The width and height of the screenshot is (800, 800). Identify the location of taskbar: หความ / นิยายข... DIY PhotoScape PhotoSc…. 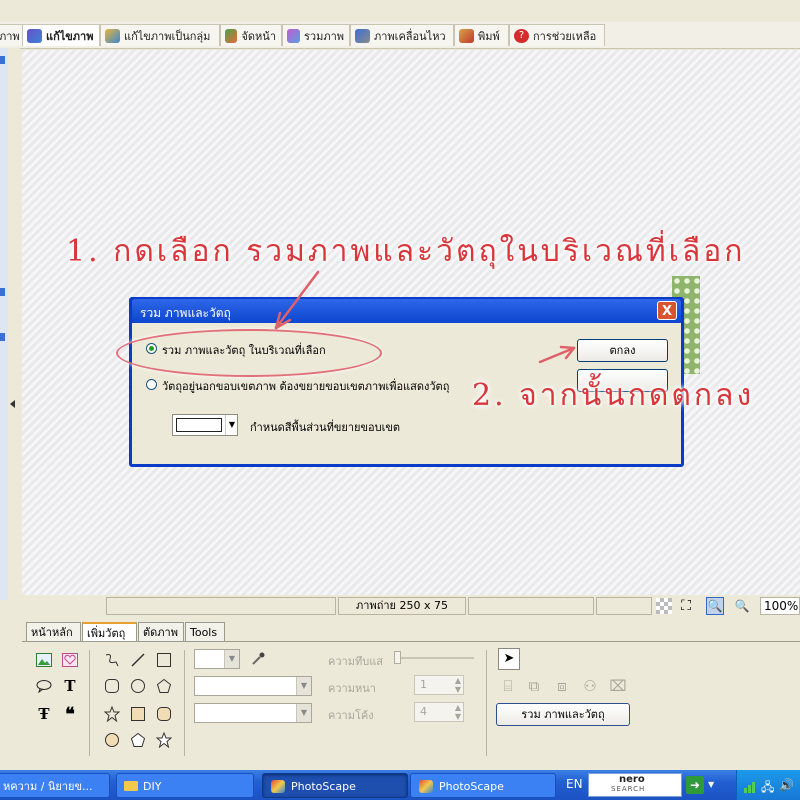
(400, 785).